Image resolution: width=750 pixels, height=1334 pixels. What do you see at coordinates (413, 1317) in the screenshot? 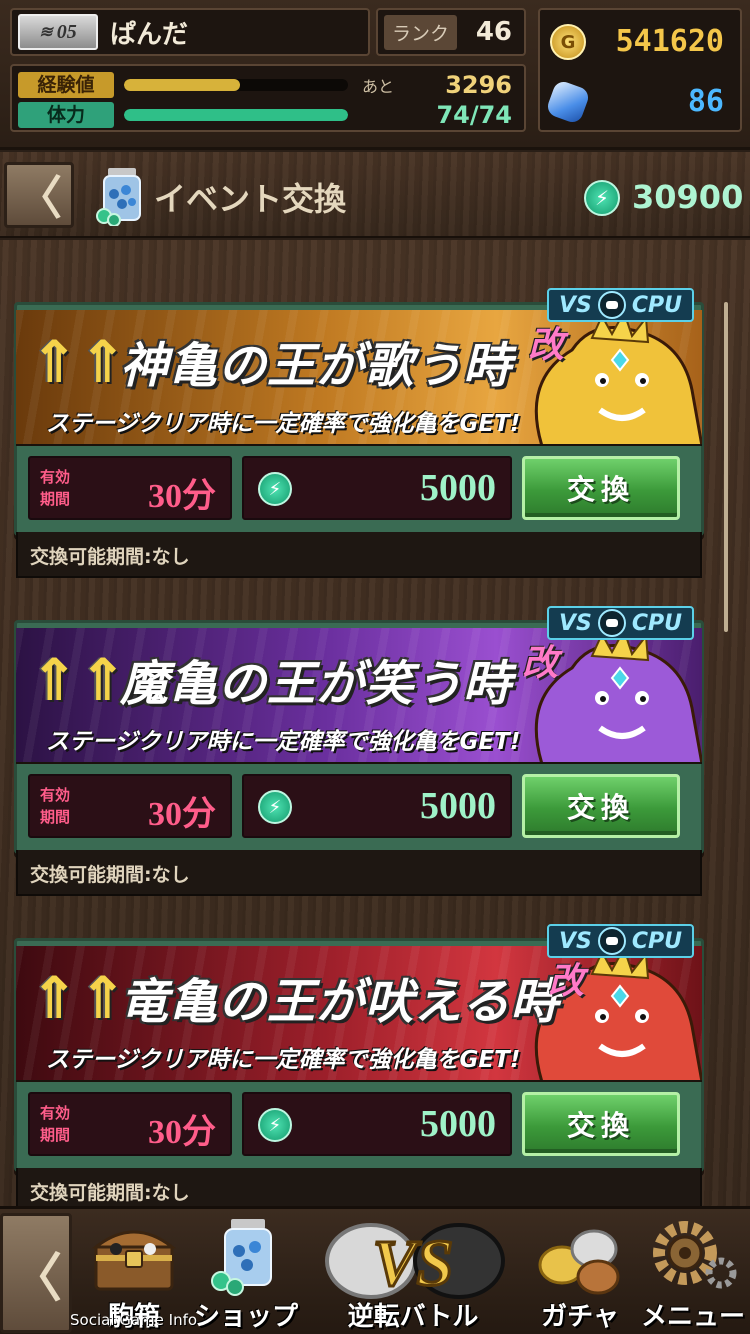
I see `nav-label: 逆転バトル` at bounding box center [413, 1317].